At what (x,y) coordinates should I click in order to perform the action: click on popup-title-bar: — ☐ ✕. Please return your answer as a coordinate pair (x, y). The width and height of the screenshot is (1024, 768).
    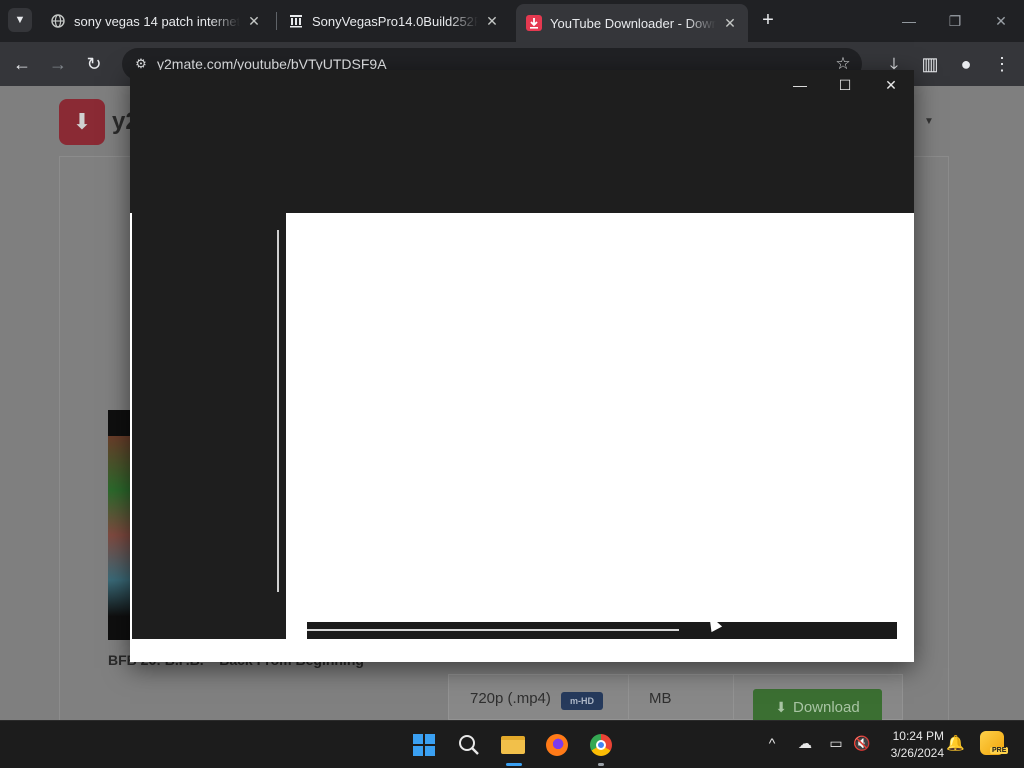
    Looking at the image, I should click on (522, 141).